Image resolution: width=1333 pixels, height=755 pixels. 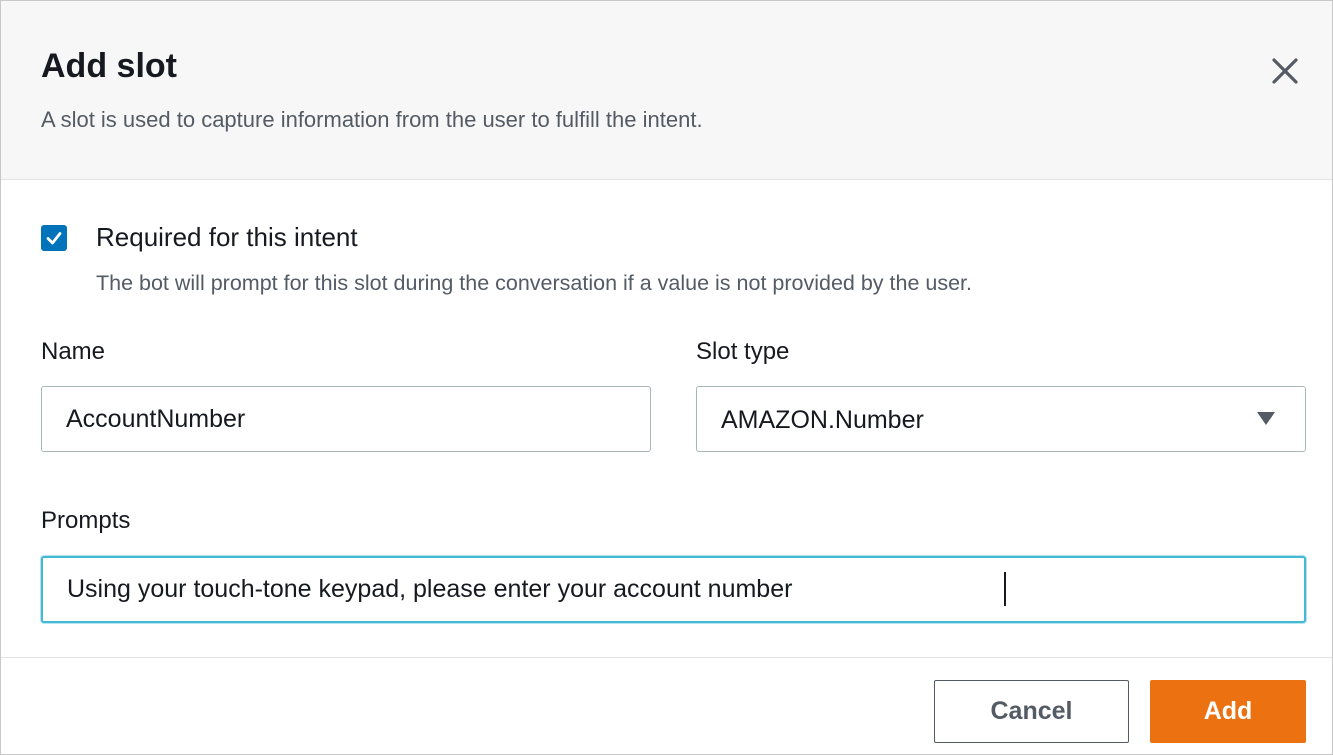 I want to click on close-icon, so click(x=1285, y=71).